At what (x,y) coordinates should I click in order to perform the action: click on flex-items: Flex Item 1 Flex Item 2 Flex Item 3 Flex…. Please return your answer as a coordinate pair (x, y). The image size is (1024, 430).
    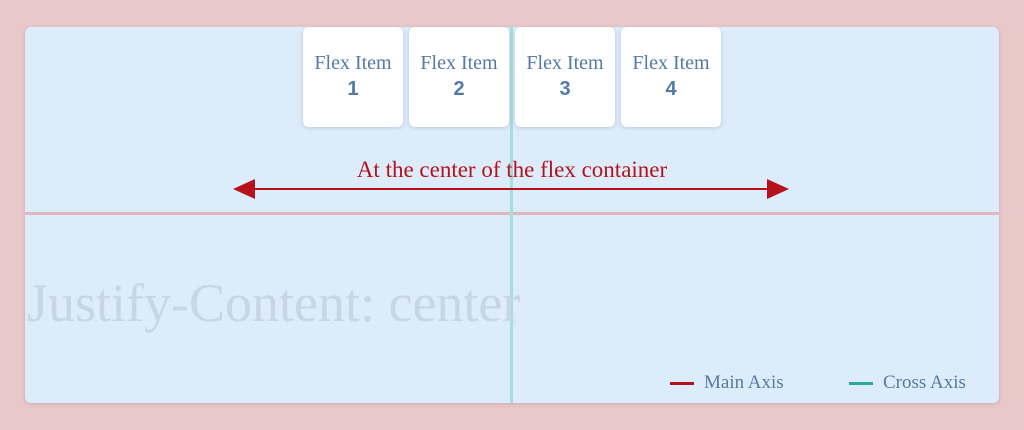
    Looking at the image, I should click on (512, 77).